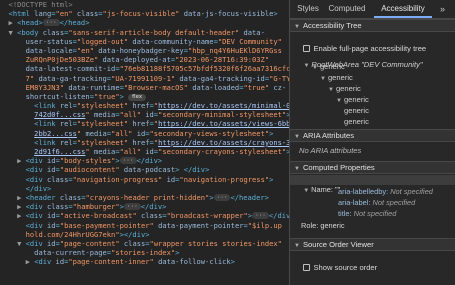  I want to click on attribute-link: https://dev.to/assets/minimal-0, so click(223, 105).